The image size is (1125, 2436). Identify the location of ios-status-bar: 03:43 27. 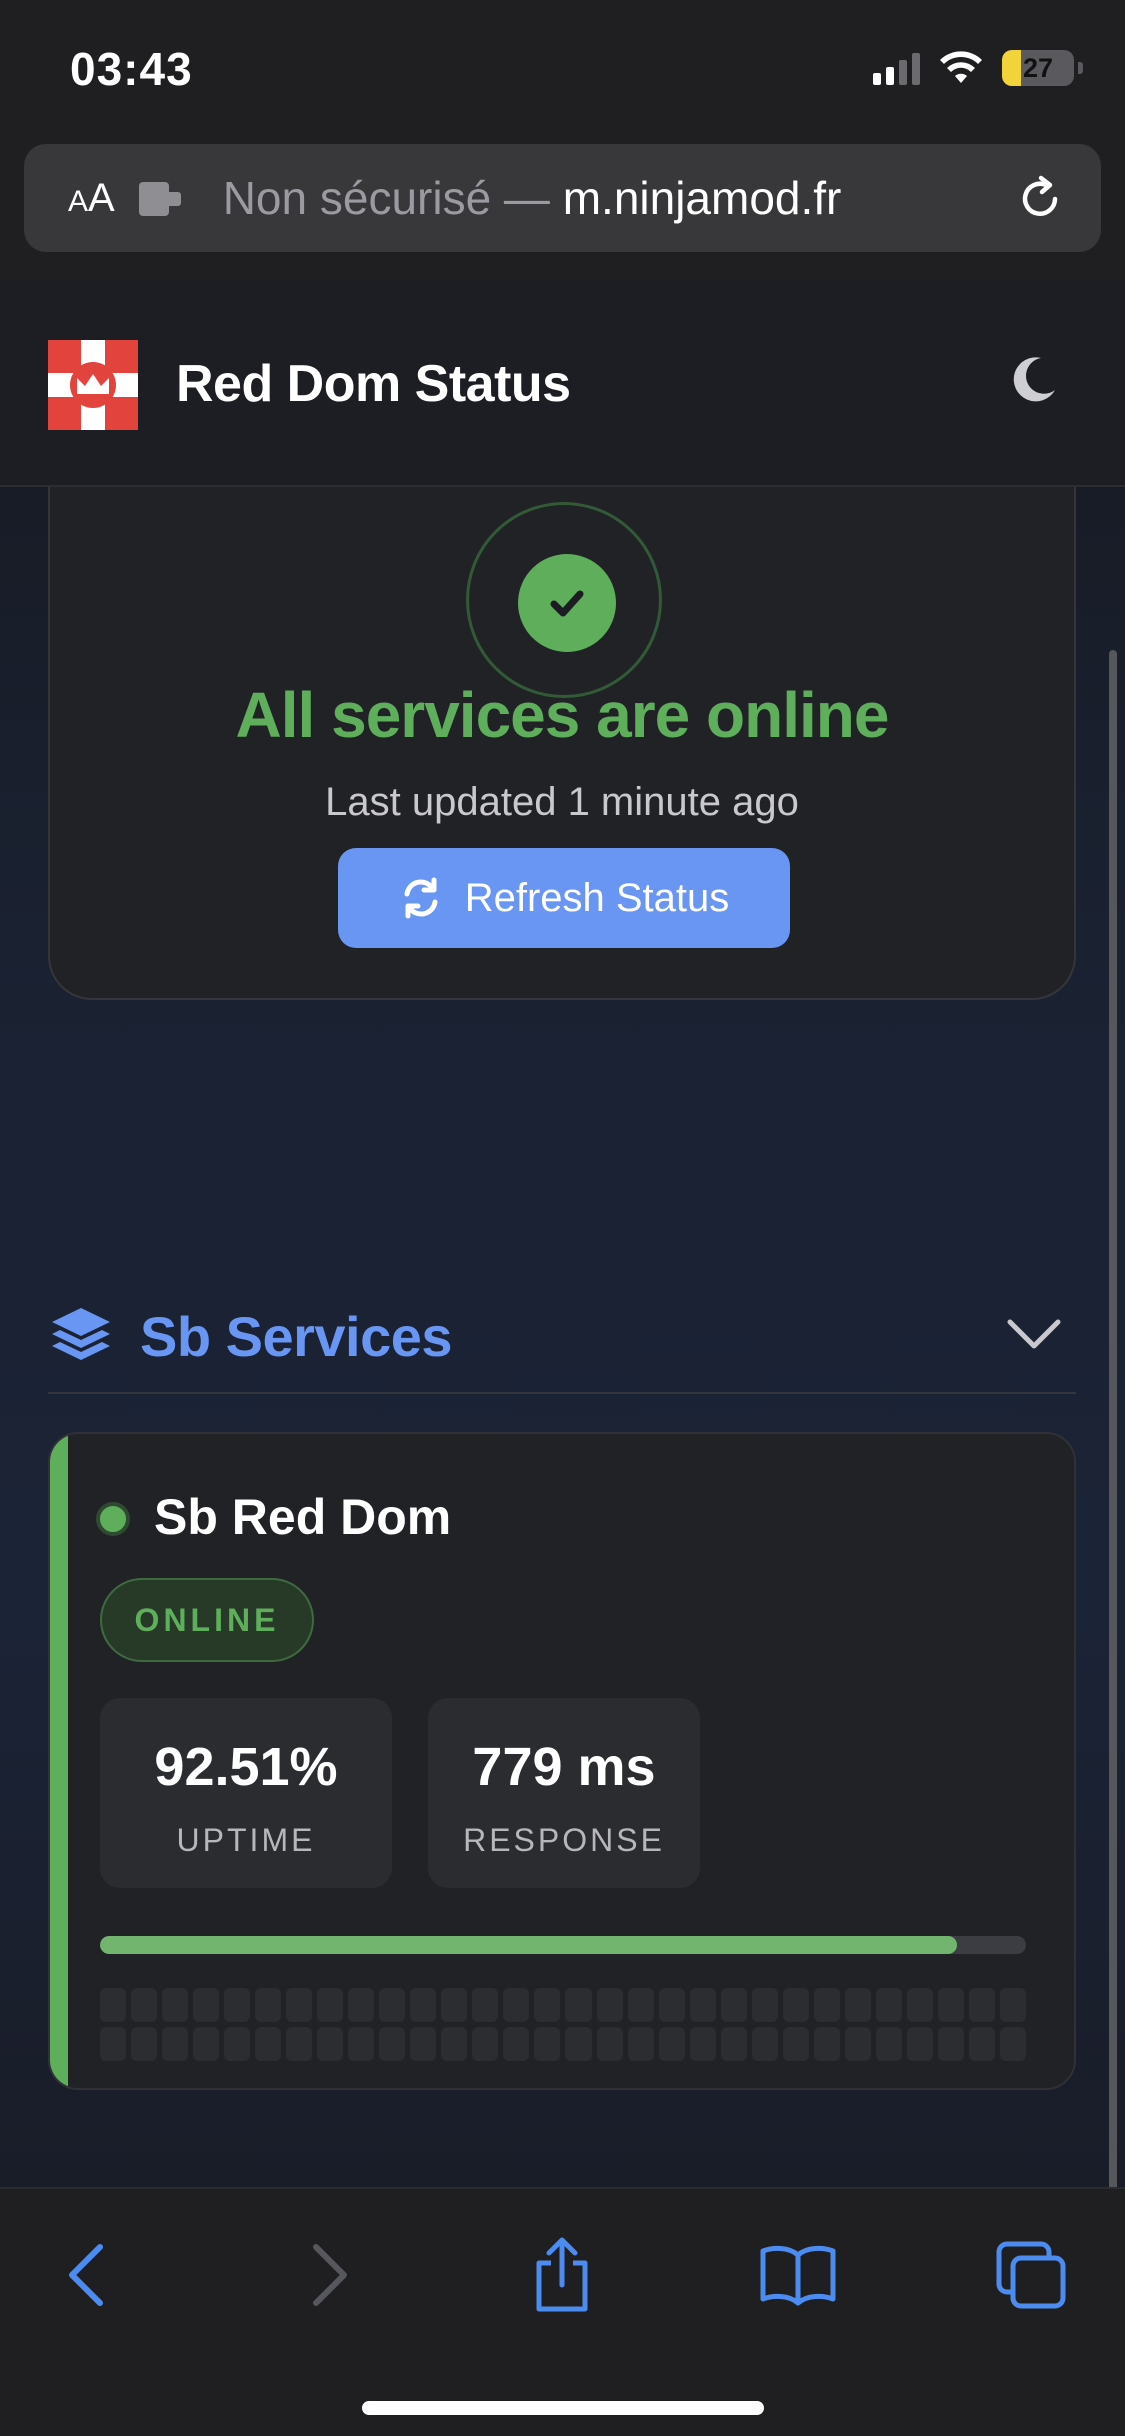
(562, 70).